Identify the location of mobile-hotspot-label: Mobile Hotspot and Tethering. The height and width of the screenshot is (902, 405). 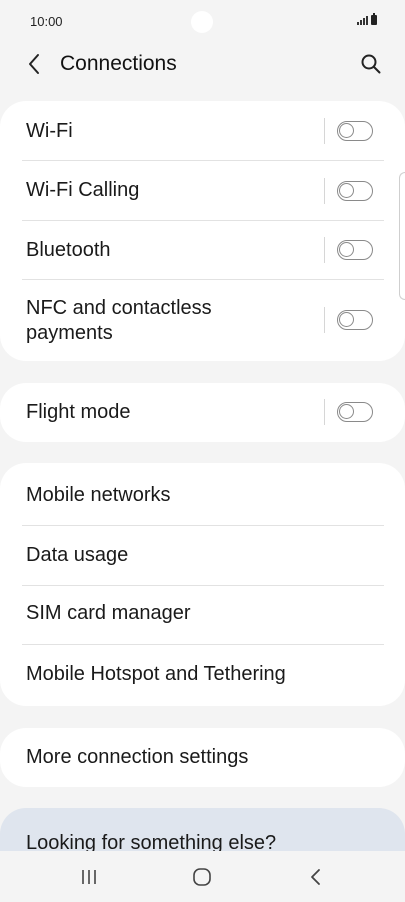
(156, 674).